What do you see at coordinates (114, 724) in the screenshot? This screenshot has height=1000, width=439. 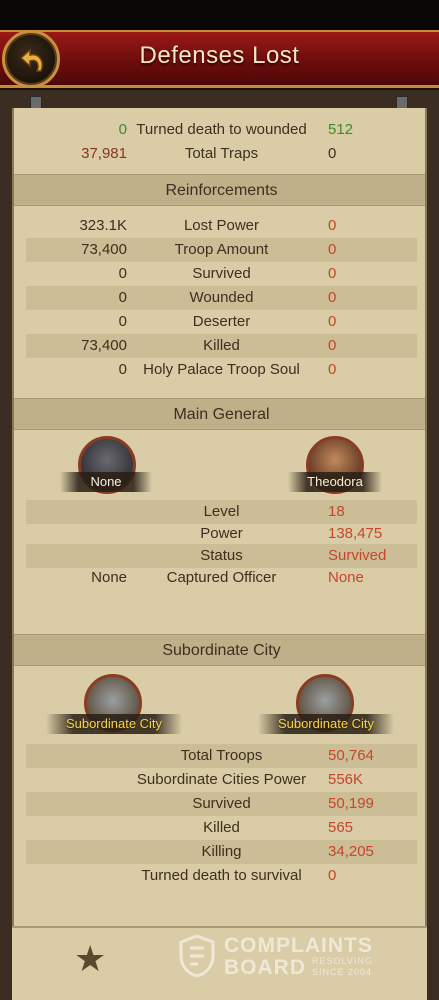 I see `city-name-left: Subordinate City` at bounding box center [114, 724].